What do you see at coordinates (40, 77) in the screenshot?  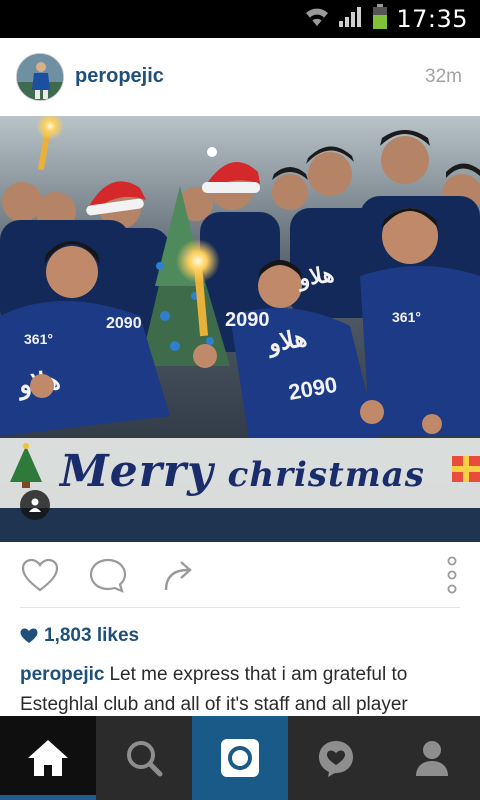 I see `avatar` at bounding box center [40, 77].